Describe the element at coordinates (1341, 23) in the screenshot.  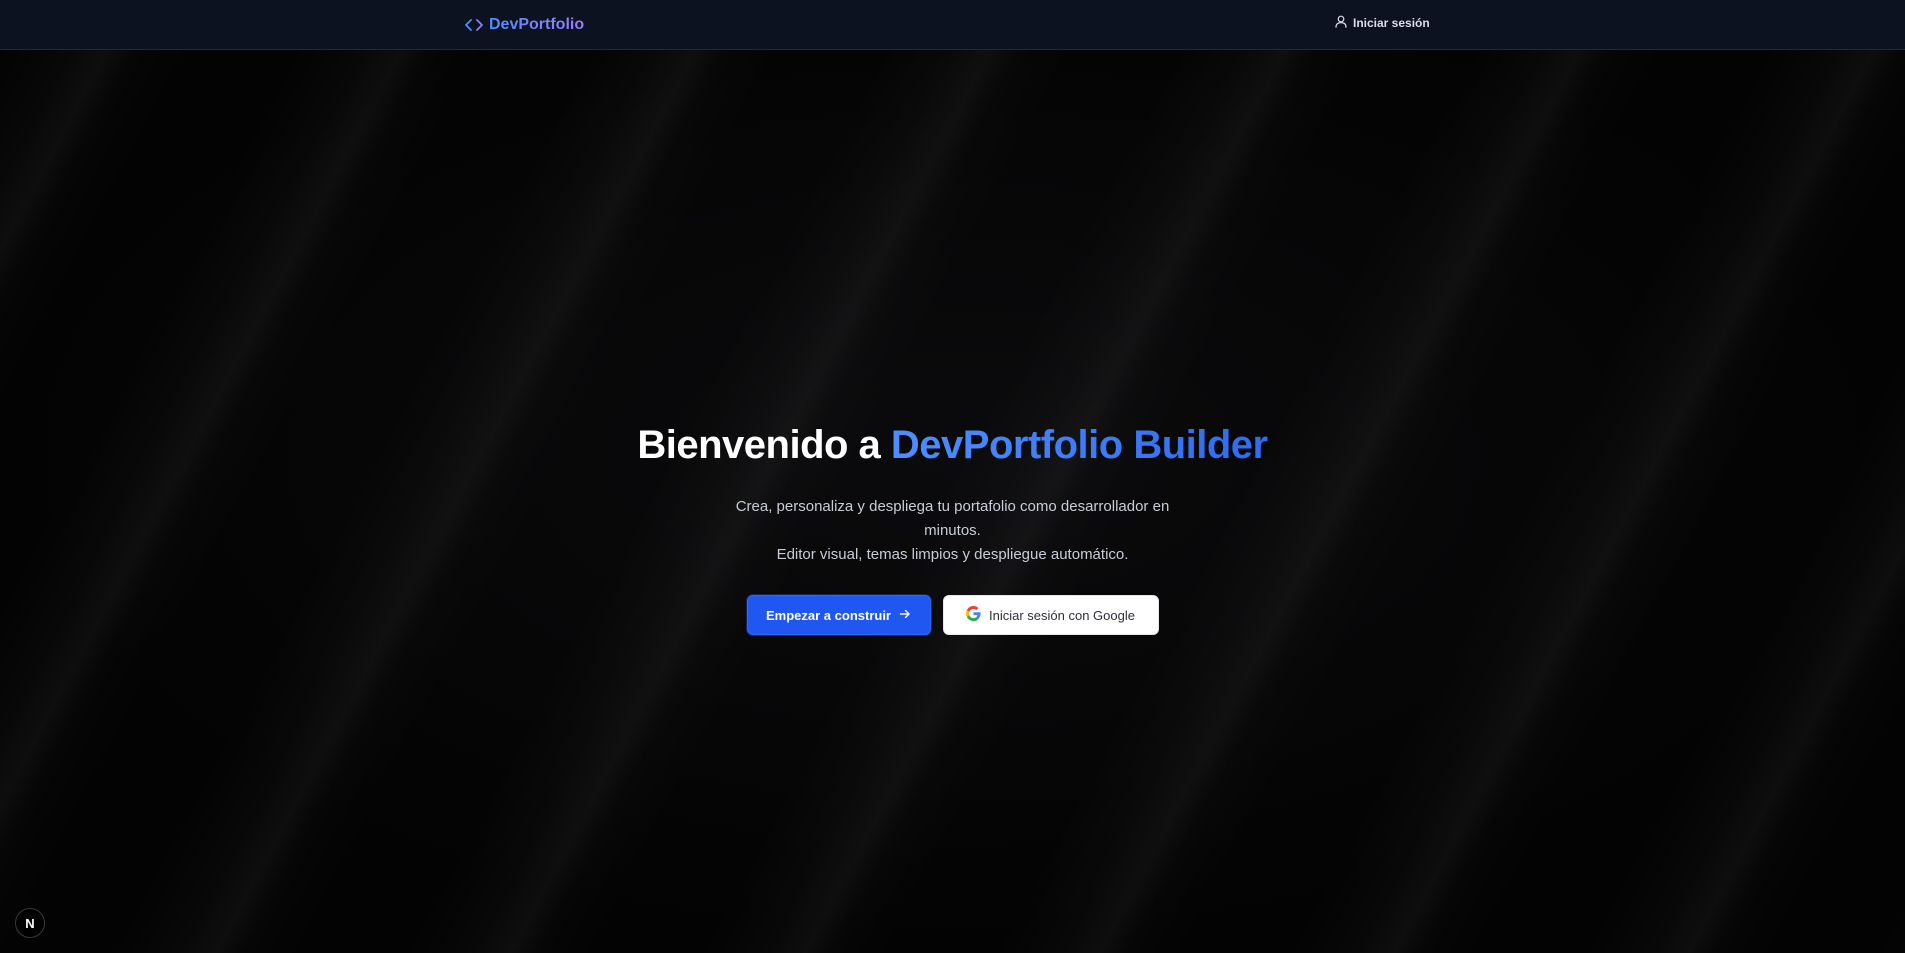
I see `user-icon` at that location.